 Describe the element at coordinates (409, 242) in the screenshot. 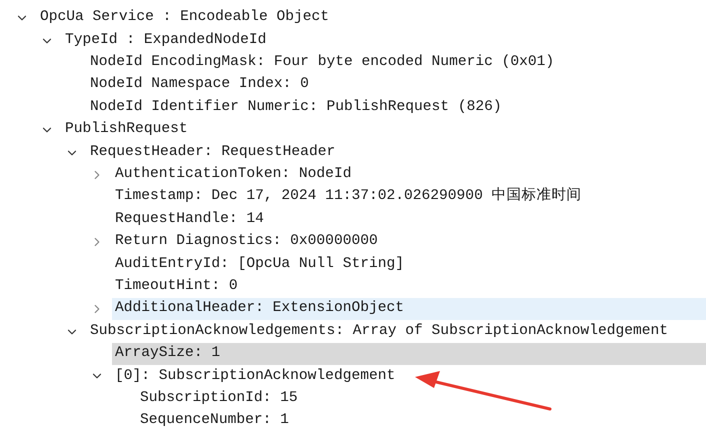

I see `tree-item: Return Diagnostics: 0x00000000` at that location.